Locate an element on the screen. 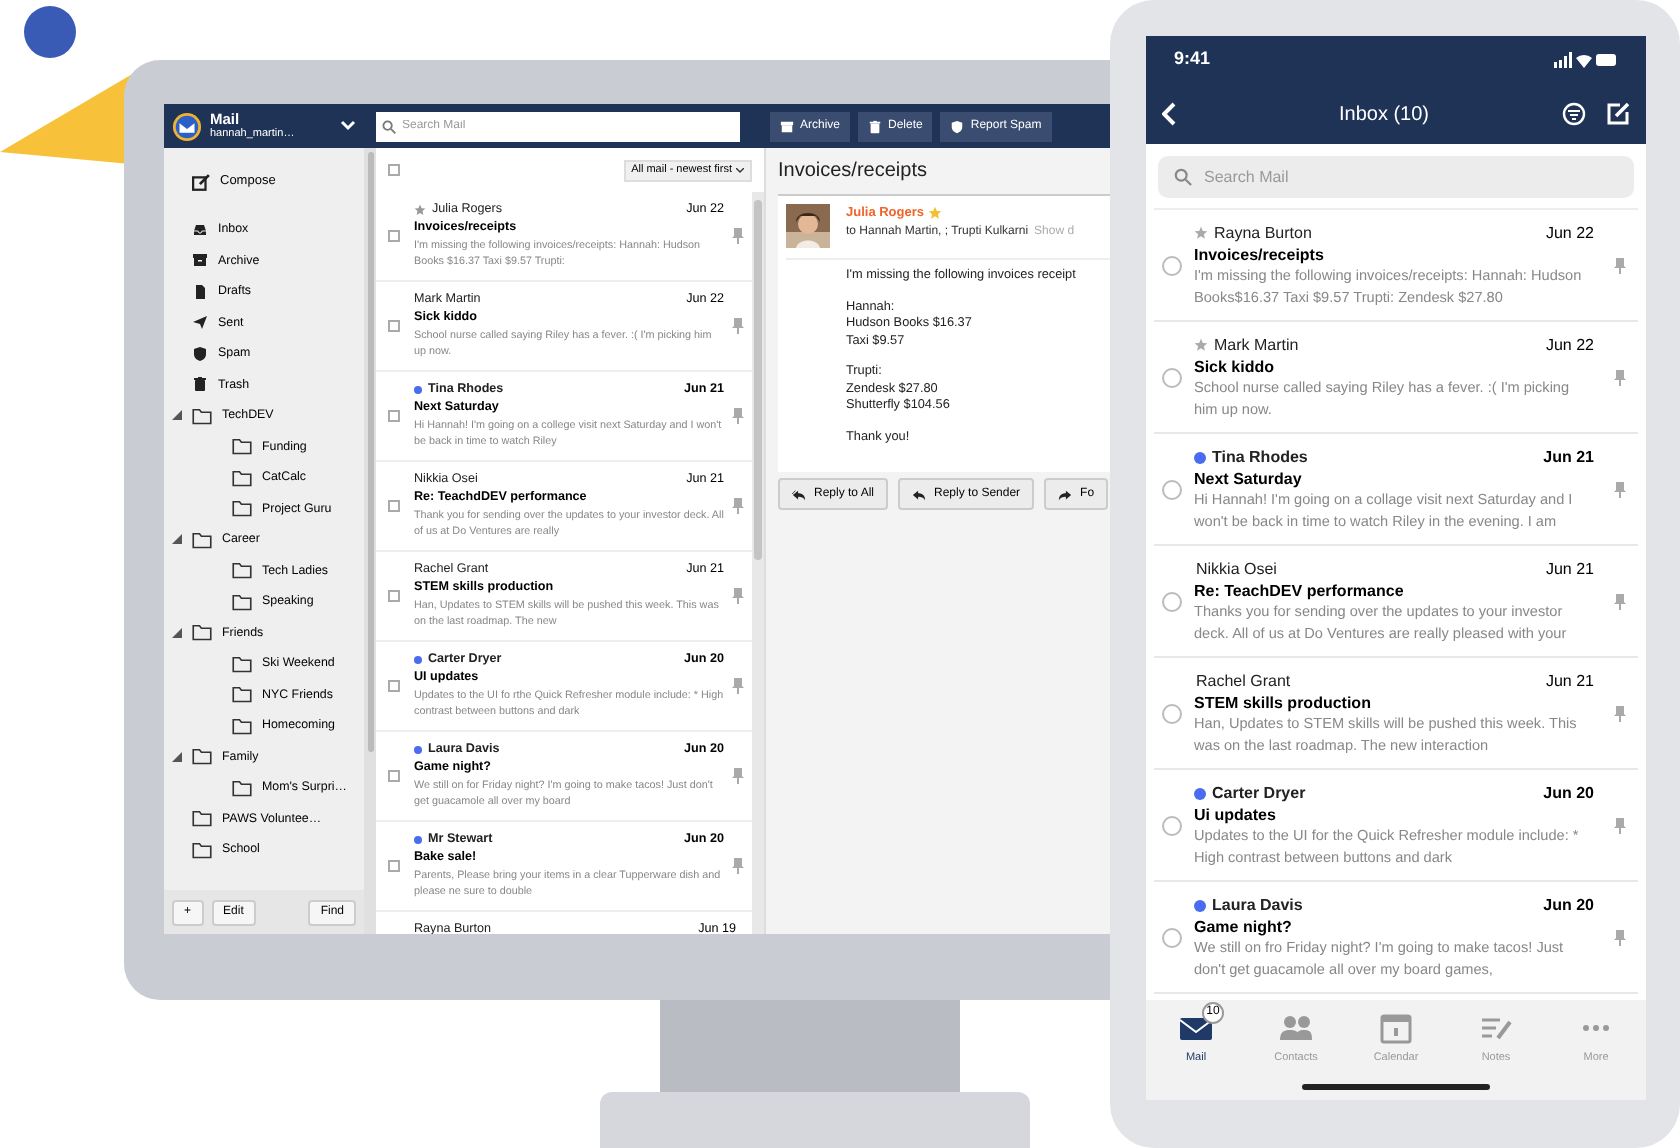 The image size is (1680, 1148). people-icon is located at coordinates (1296, 1028).